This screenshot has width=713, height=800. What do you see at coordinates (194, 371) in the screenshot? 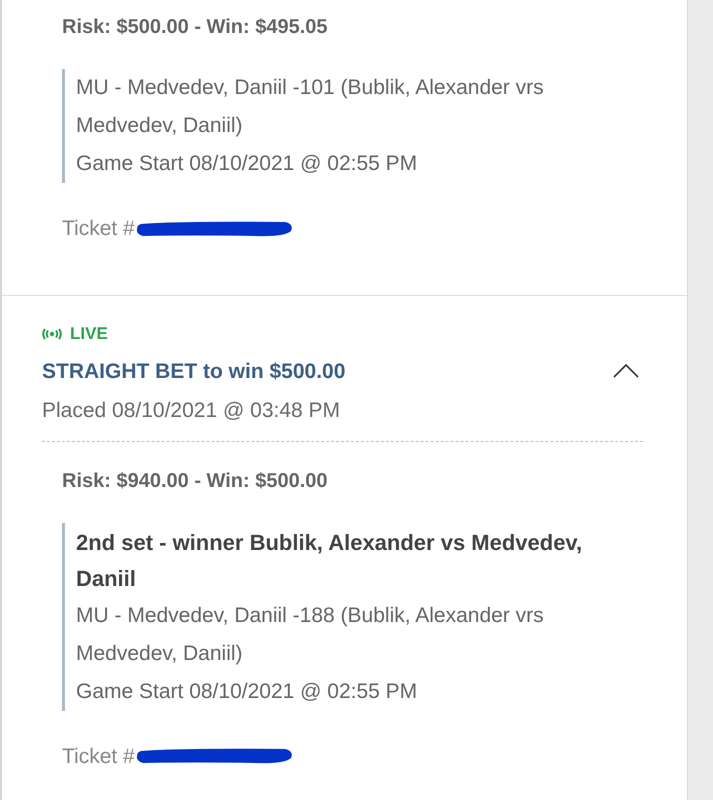
I see `bet-title: STRAIGHT BET to win $500.00` at bounding box center [194, 371].